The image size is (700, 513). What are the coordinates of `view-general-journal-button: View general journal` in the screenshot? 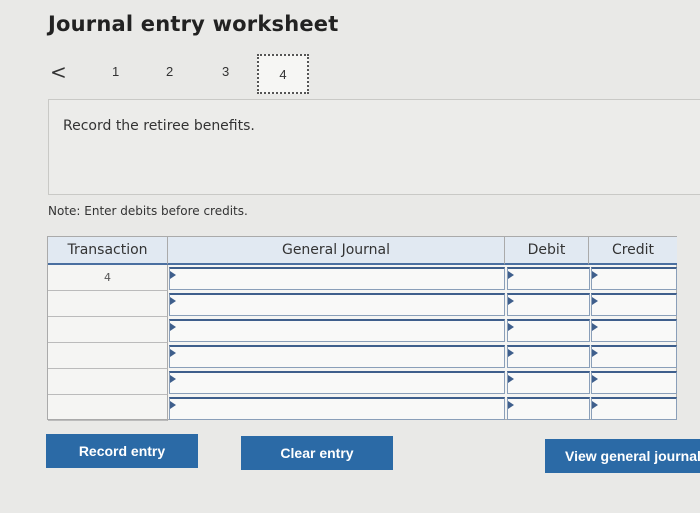 It's located at (622, 456).